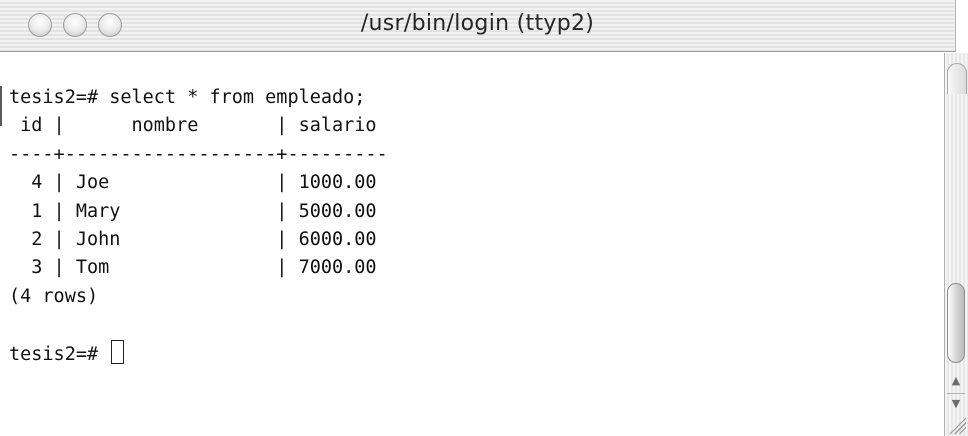 This screenshot has width=968, height=436. I want to click on table-row: 1 | Mary | 5000.00, so click(193, 211).